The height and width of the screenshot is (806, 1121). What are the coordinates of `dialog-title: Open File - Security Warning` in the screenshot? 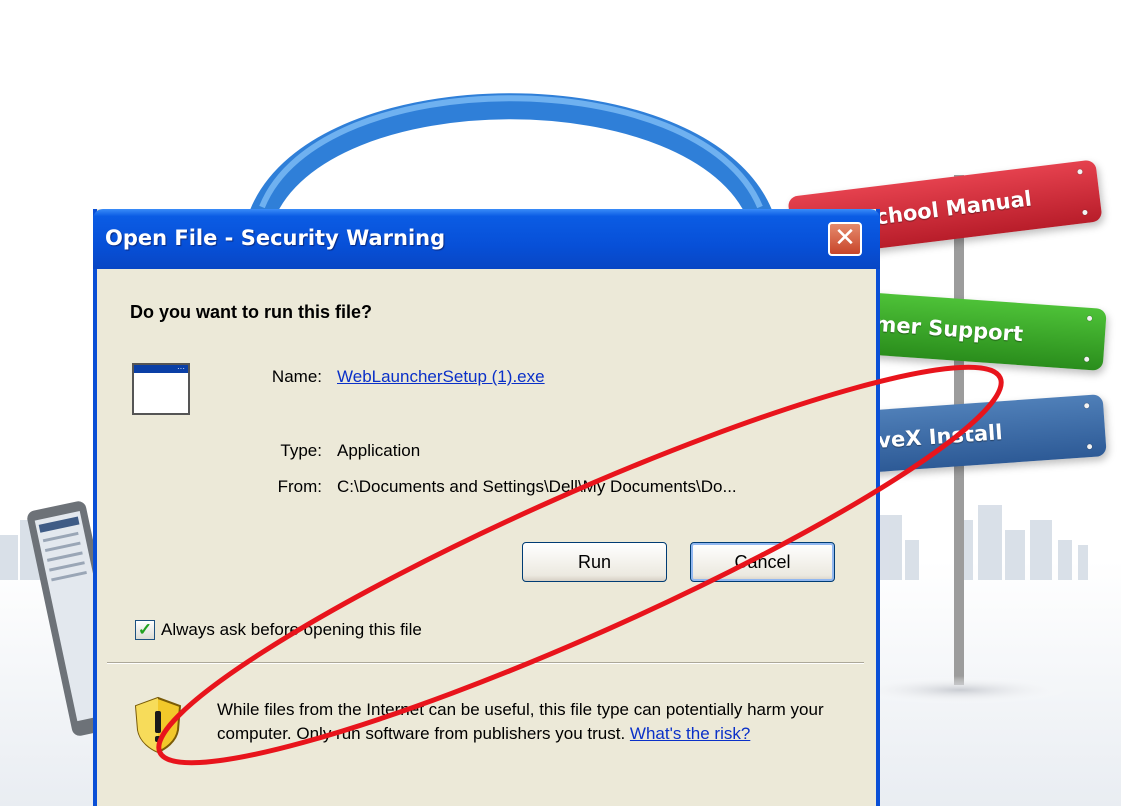 It's located at (275, 238).